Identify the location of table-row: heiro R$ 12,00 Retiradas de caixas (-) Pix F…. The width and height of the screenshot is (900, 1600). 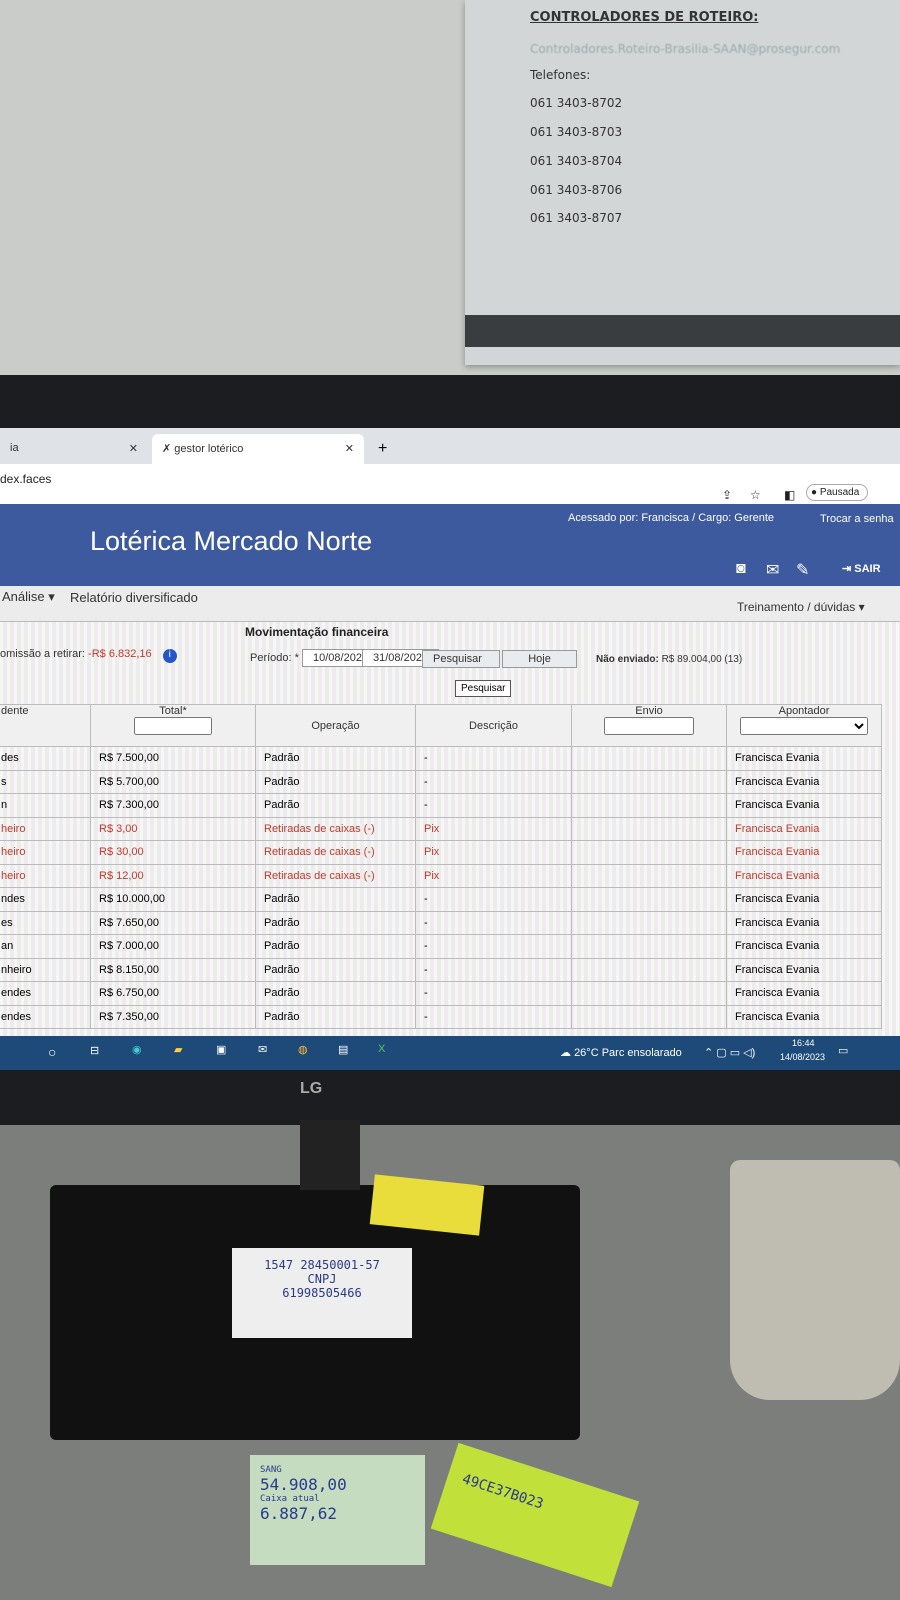
(441, 875).